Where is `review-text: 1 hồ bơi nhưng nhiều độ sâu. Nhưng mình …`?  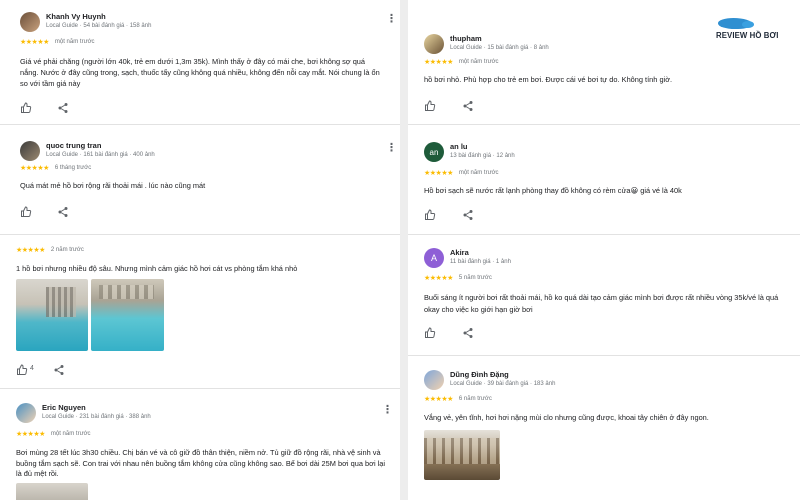
review-text: 1 hồ bơi nhưng nhiều độ sâu. Nhưng mình … is located at coordinates (157, 268).